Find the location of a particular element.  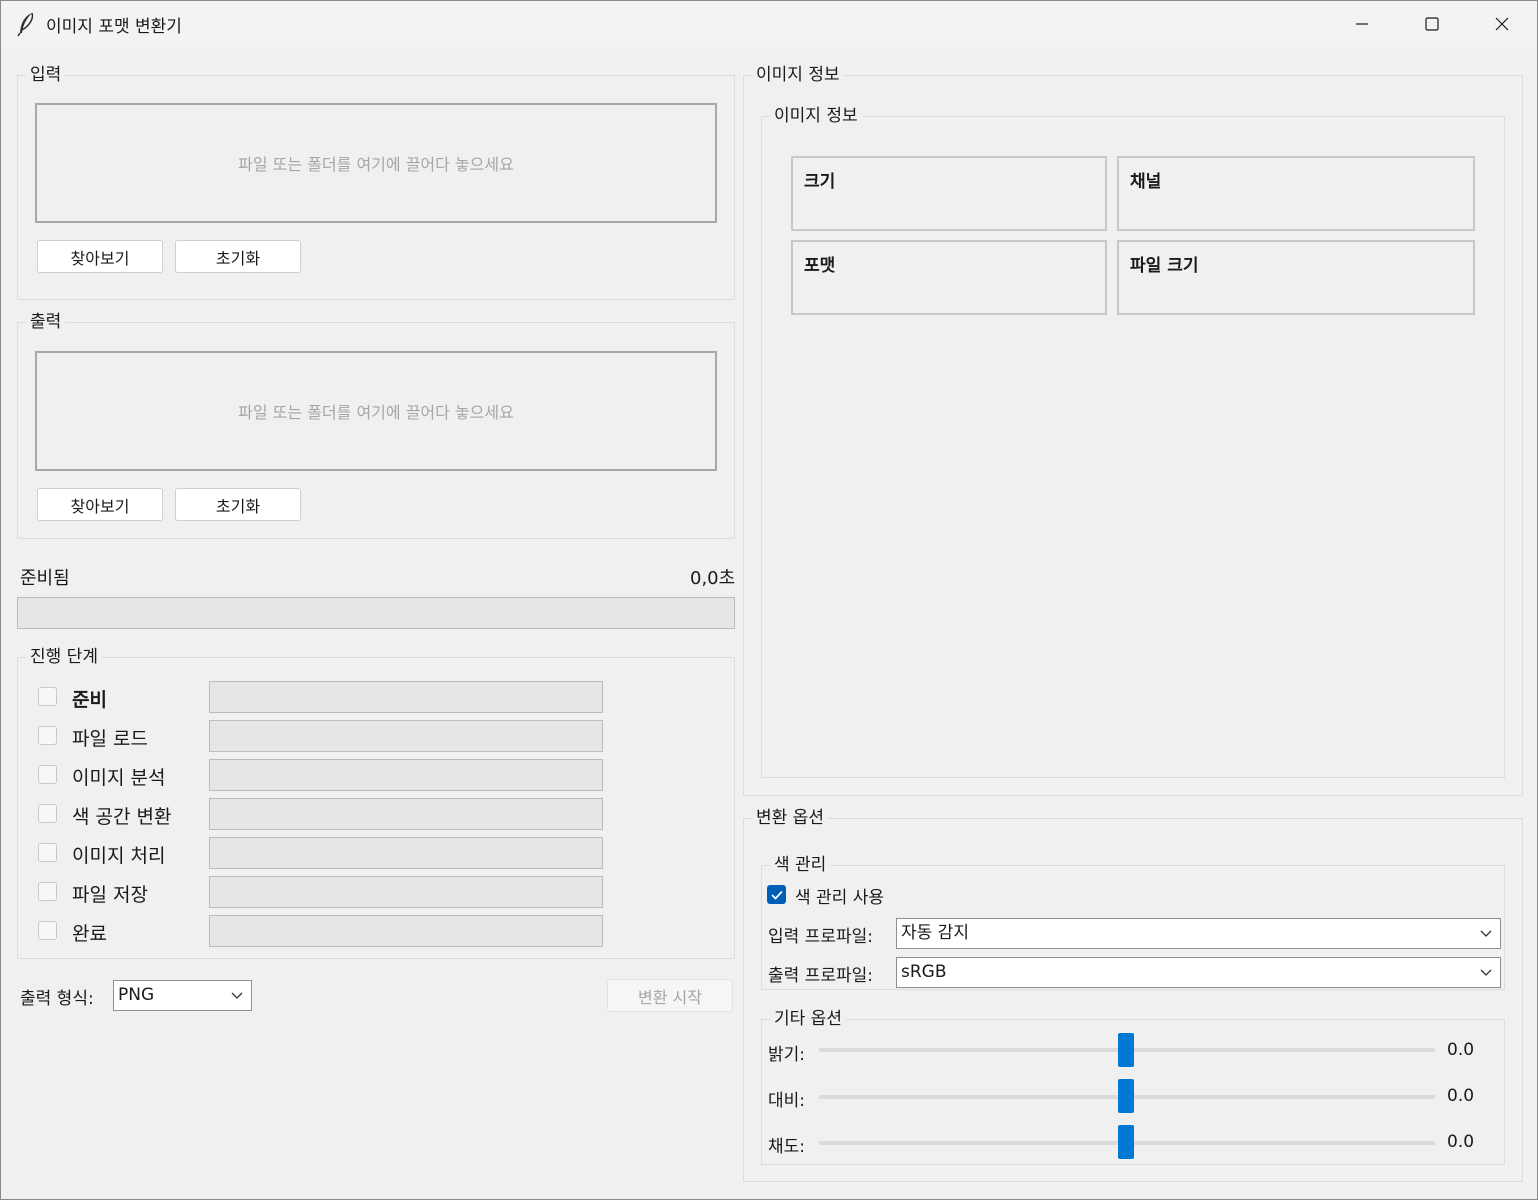

color-management-use-label: 색 관리 사용 is located at coordinates (840, 898).